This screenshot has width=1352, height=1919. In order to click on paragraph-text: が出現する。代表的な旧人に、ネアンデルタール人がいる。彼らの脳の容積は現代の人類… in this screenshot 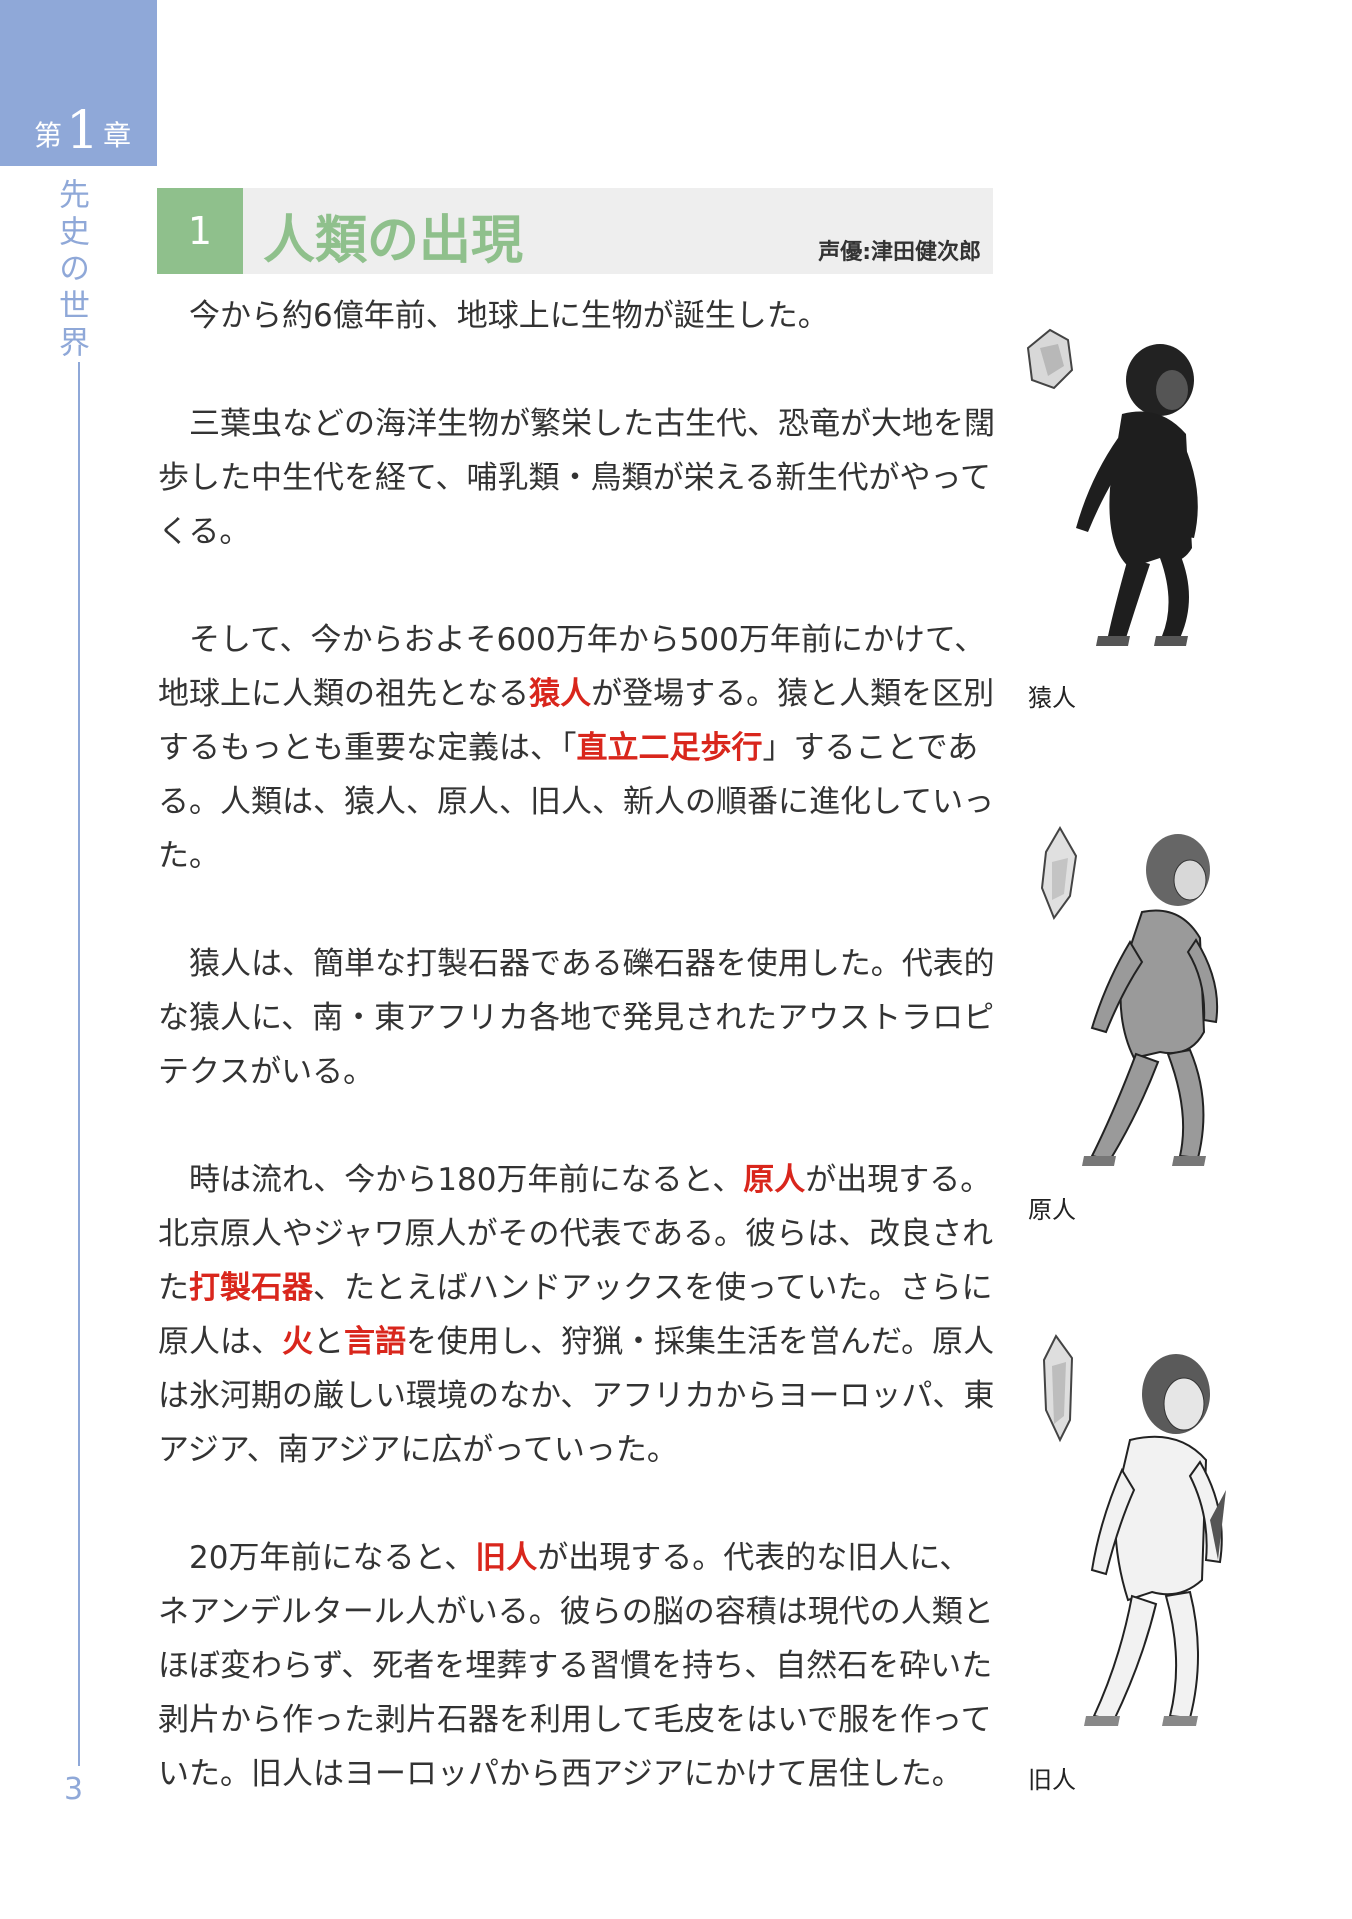, I will do `click(576, 1666)`.